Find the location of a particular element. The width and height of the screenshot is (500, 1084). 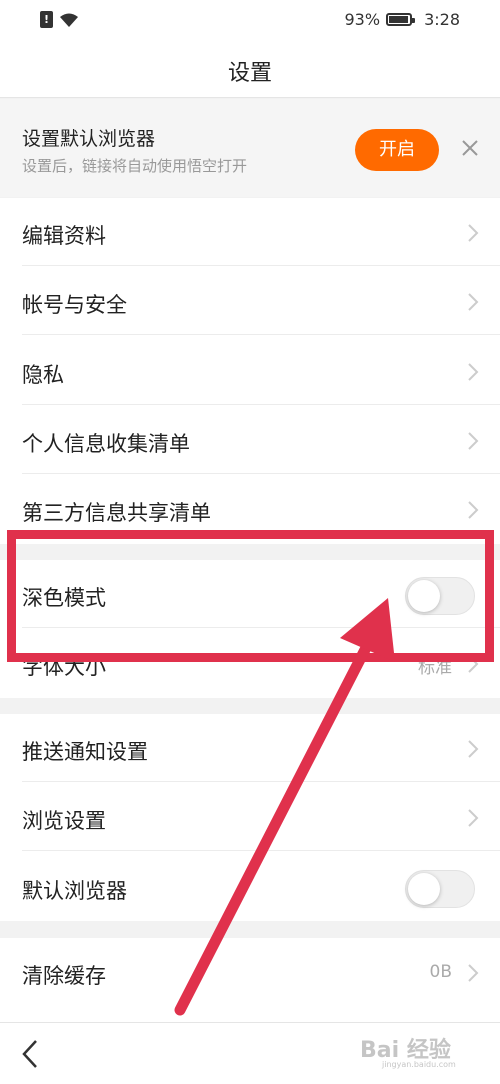

row-label: 隐私 is located at coordinates (43, 375).